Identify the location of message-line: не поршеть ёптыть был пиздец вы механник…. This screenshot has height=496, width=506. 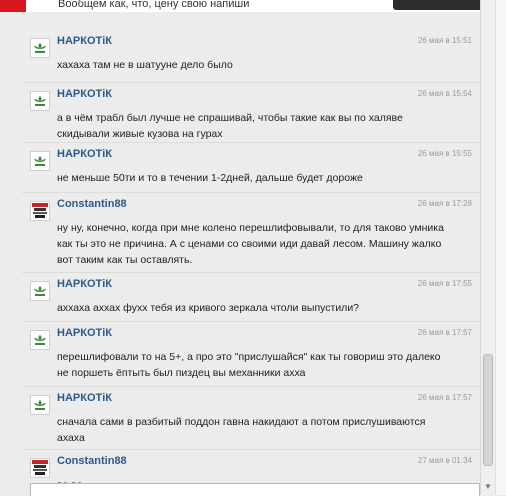
(181, 373).